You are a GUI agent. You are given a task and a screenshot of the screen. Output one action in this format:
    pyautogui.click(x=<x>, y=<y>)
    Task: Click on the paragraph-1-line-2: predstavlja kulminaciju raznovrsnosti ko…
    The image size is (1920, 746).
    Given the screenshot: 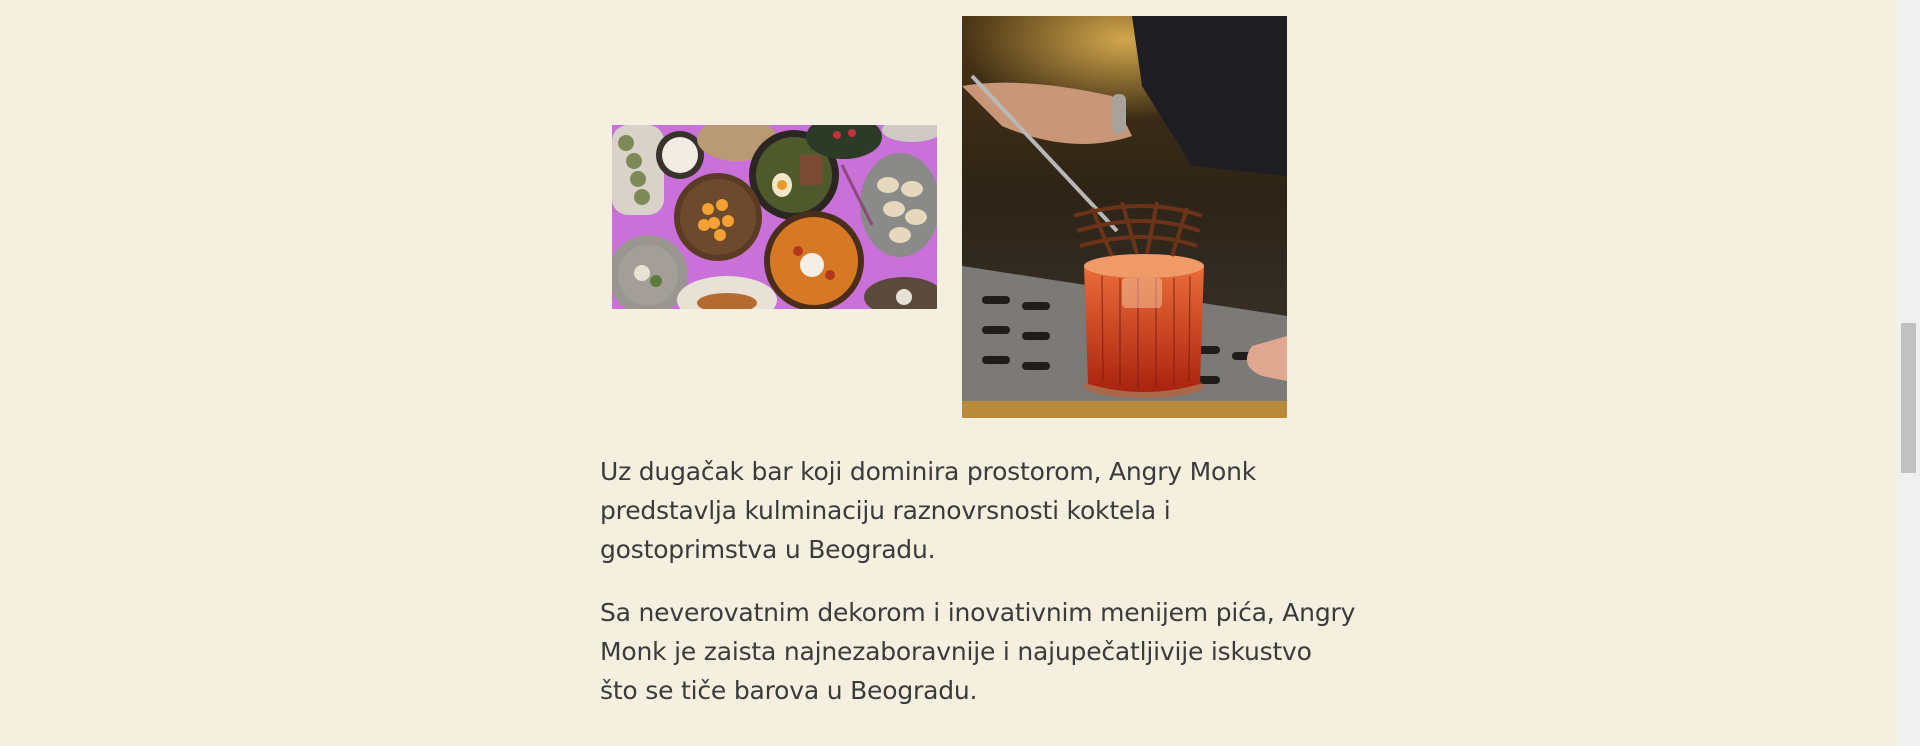 What is the action you would take?
    pyautogui.click(x=885, y=510)
    